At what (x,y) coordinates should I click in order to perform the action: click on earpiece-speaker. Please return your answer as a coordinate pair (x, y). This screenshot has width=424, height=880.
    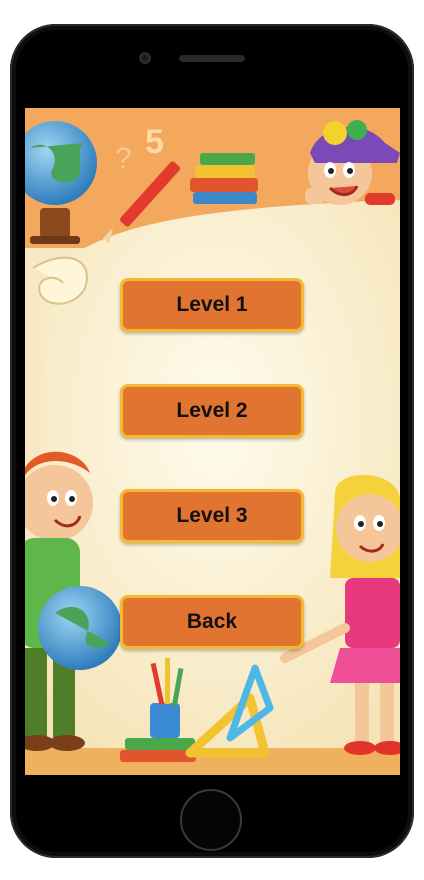
    Looking at the image, I should click on (212, 58).